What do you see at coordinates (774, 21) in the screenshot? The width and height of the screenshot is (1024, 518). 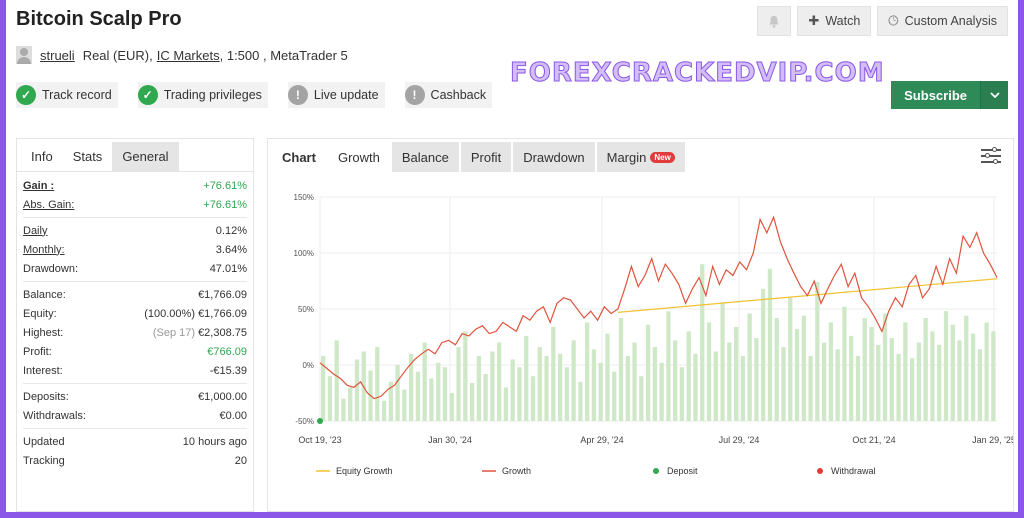 I see `notification-button` at bounding box center [774, 21].